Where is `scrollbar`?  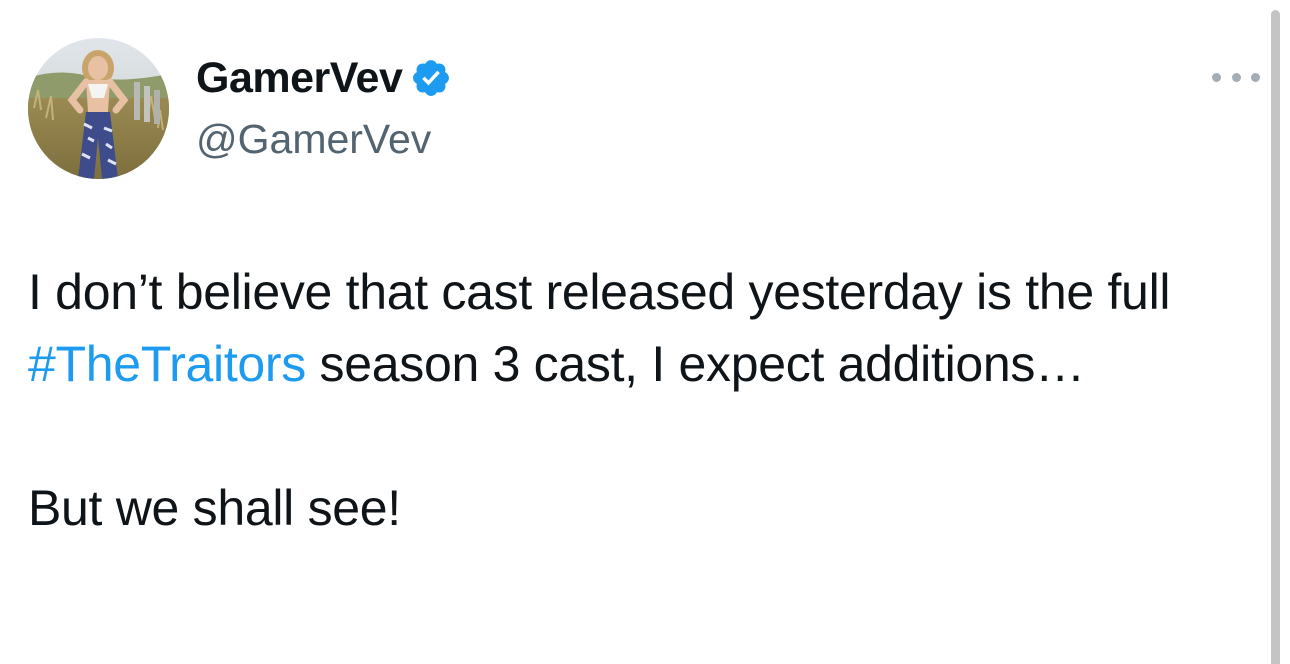 scrollbar is located at coordinates (1275, 337).